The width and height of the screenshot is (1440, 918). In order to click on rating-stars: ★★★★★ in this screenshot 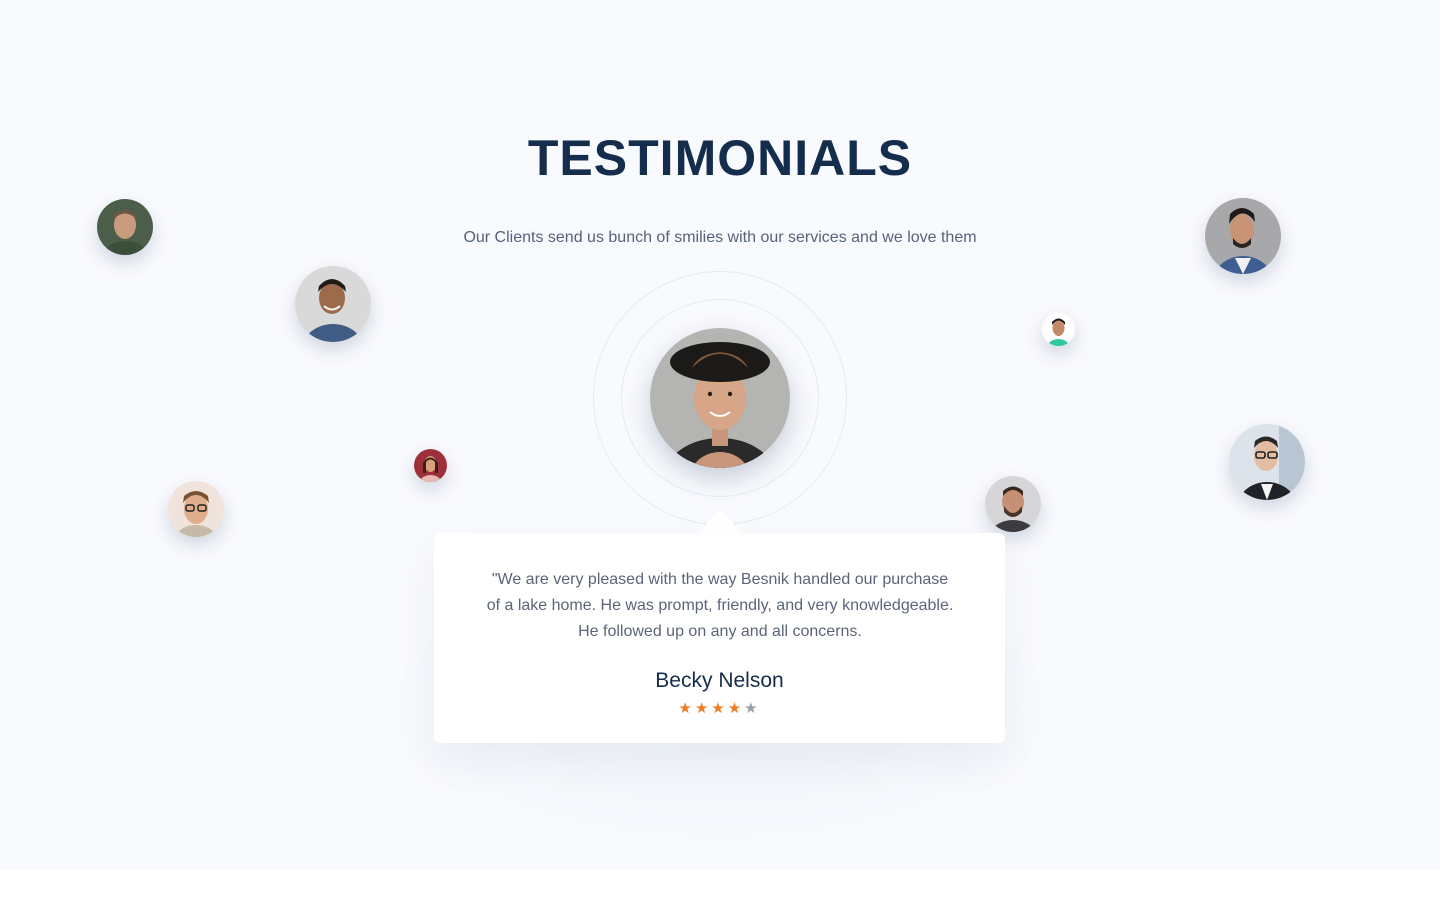, I will do `click(719, 709)`.